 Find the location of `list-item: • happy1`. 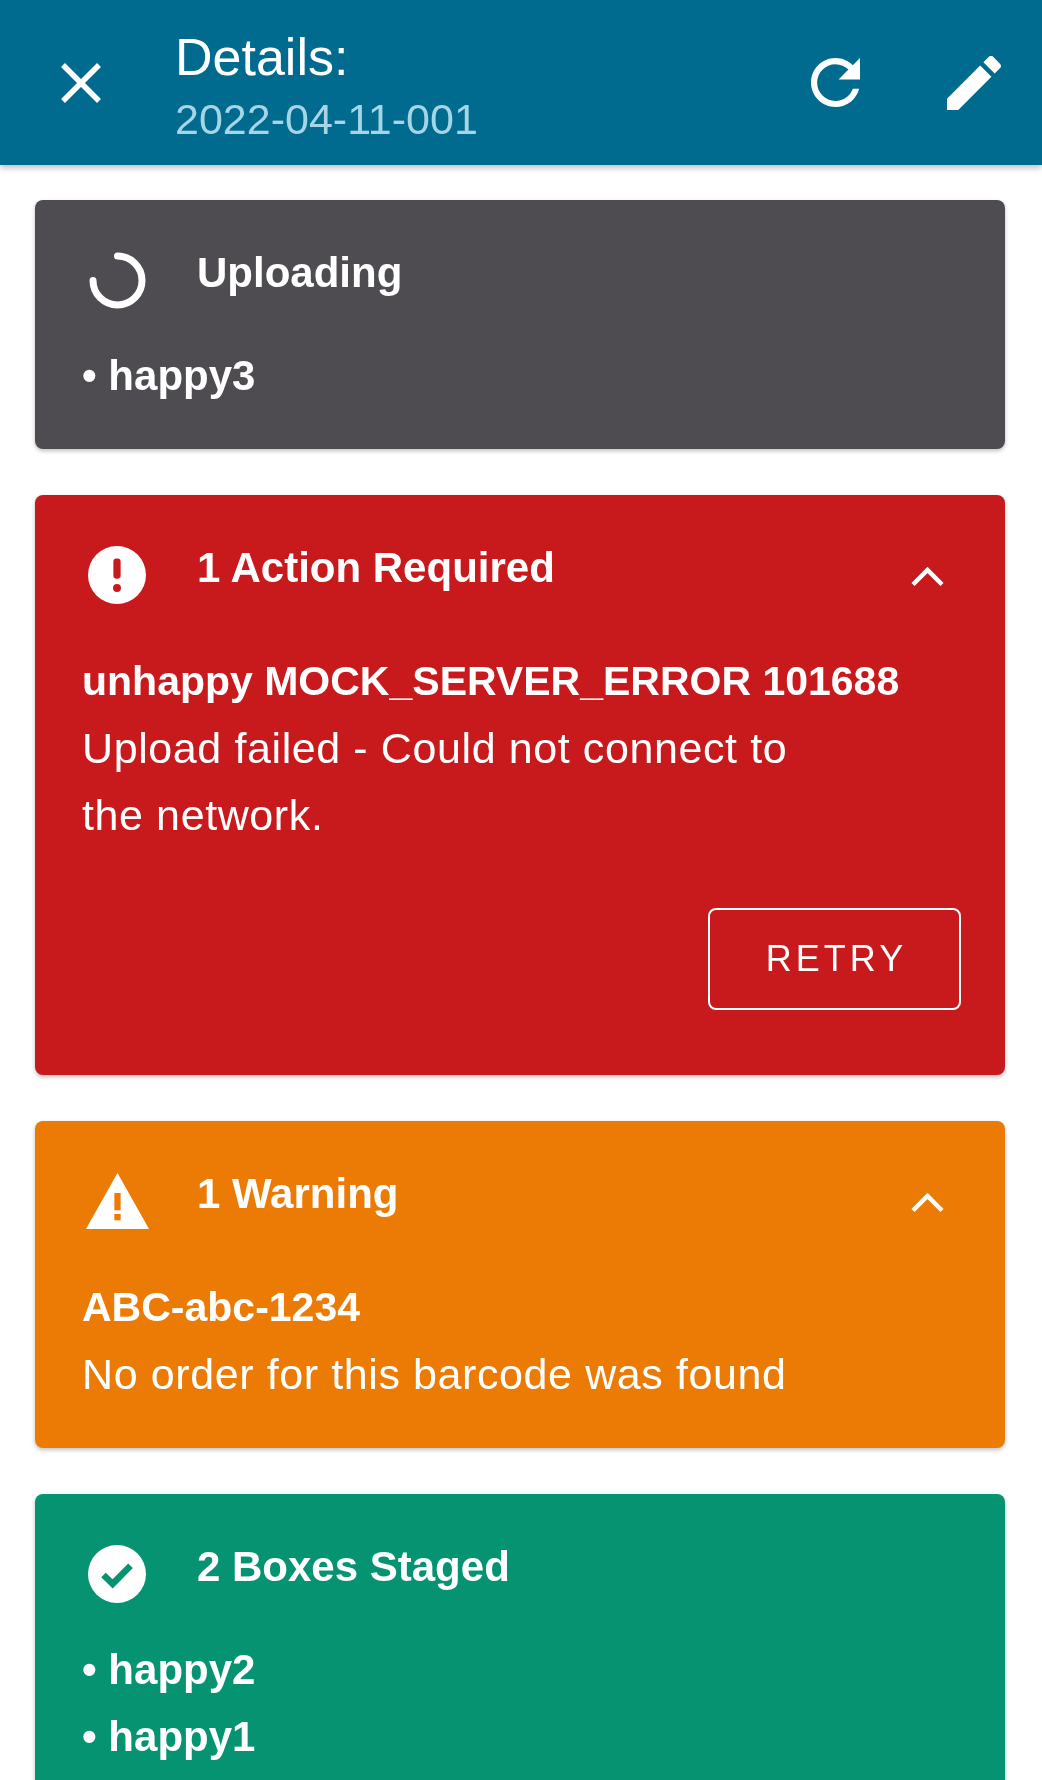

list-item: • happy1 is located at coordinates (169, 1737).